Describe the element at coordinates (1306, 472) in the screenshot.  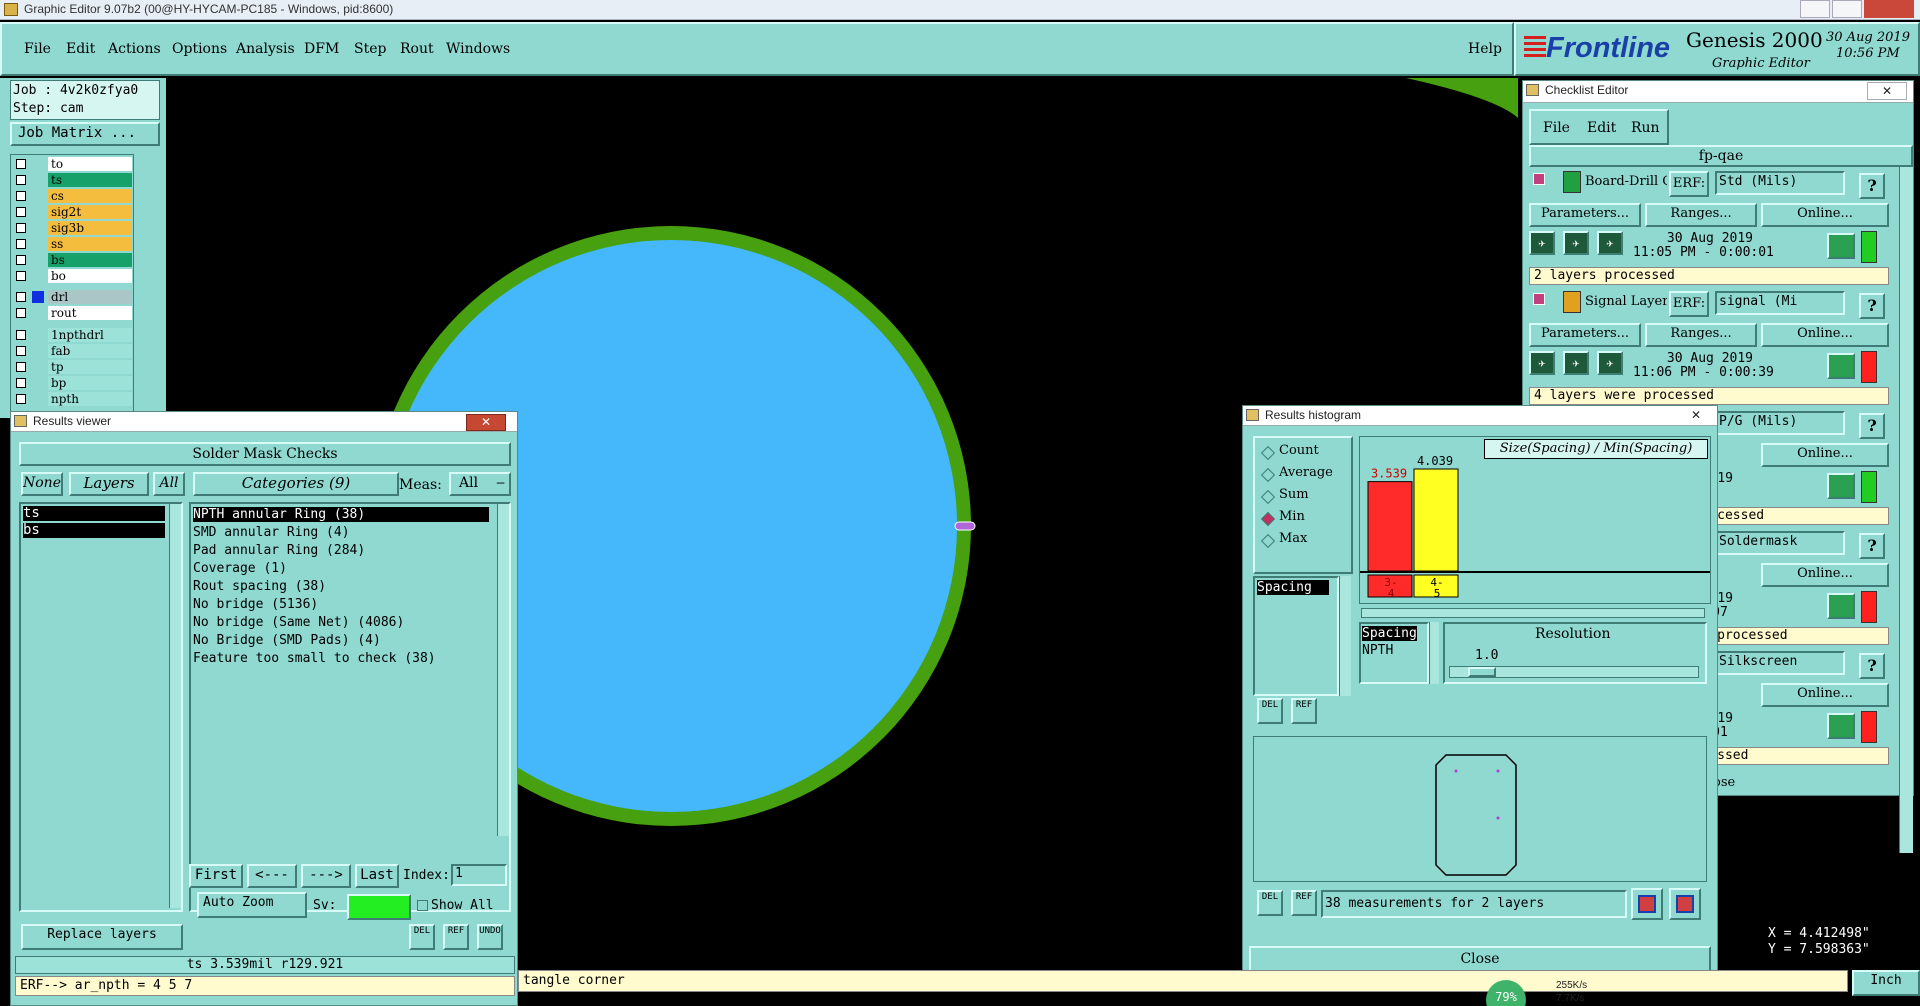
I see `mode-label: Average` at that location.